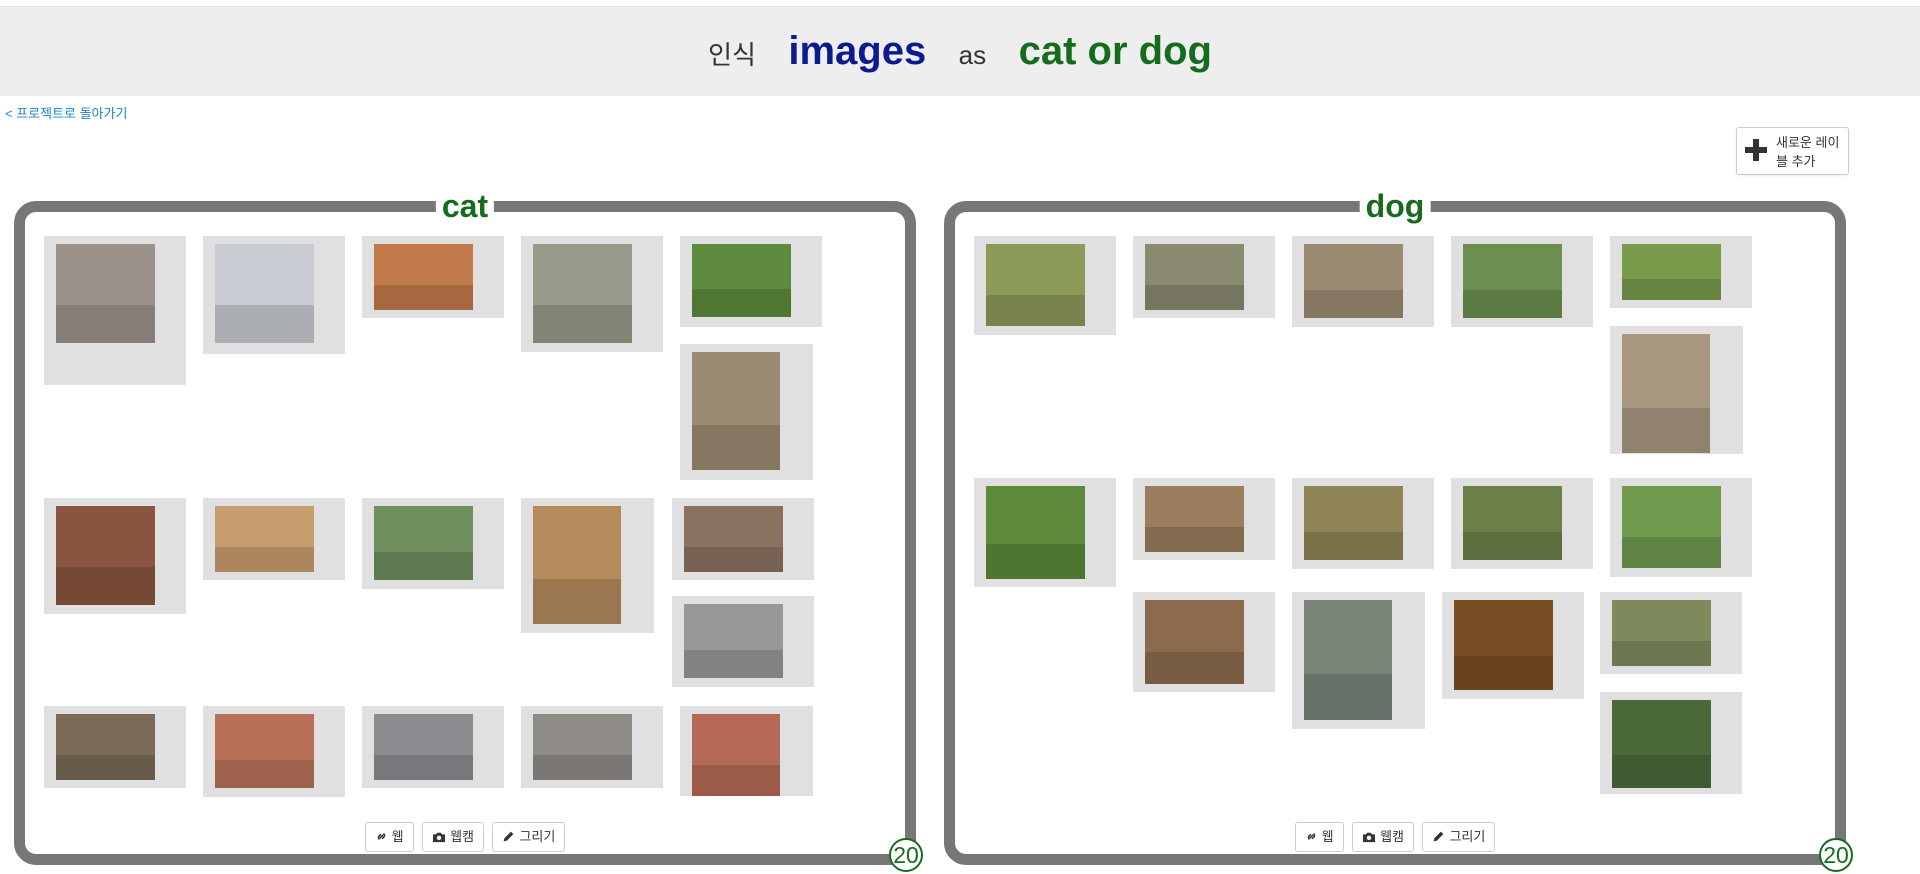  Describe the element at coordinates (66, 112) in the screenshot. I see `back-to-project-link: < 프로젝트로 돌아가기` at that location.